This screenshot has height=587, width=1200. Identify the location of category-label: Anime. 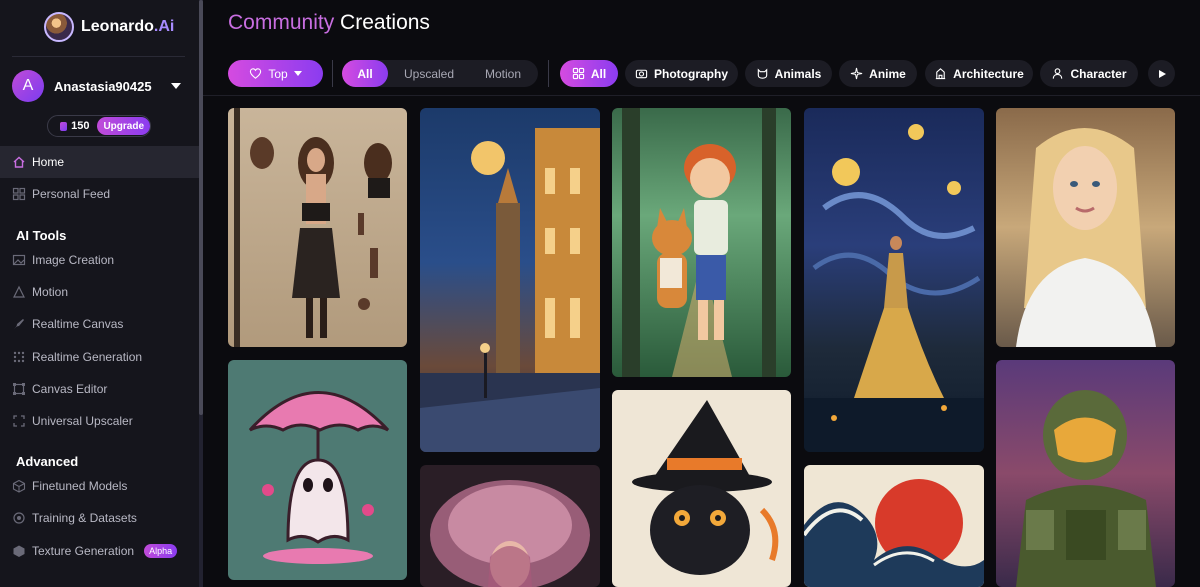
(887, 73).